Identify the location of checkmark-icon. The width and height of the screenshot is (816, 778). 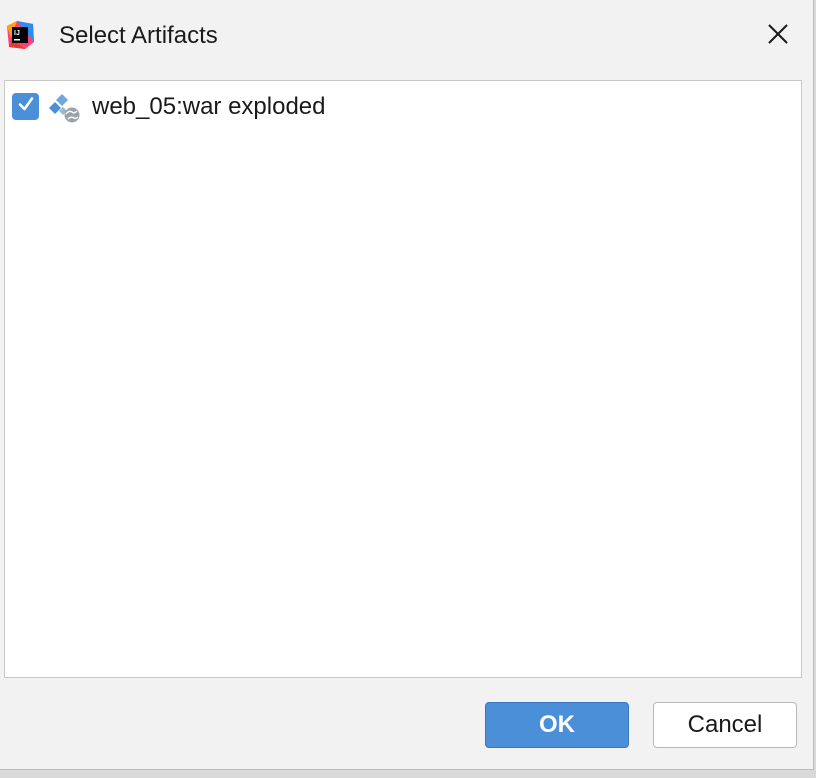
(26, 106).